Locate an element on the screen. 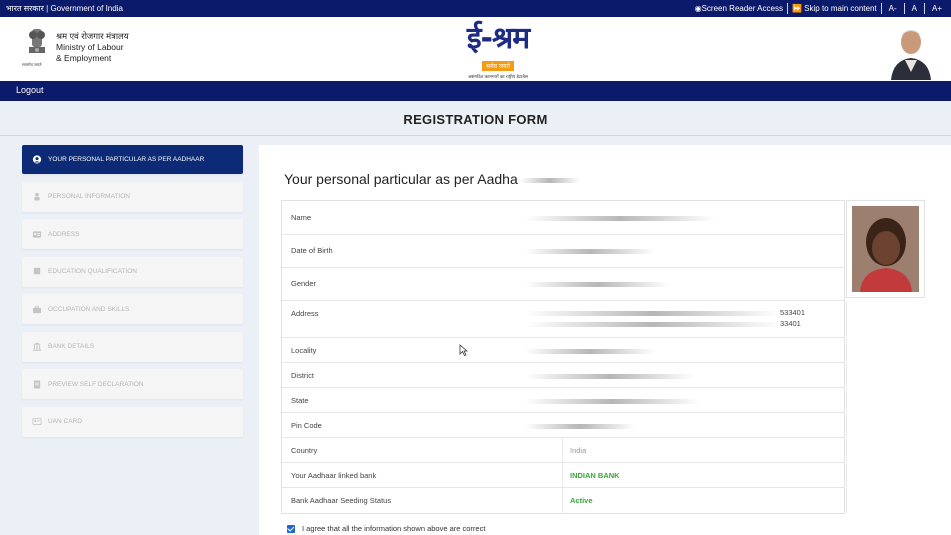 This screenshot has width=951, height=535. row-label: Pin Code is located at coordinates (306, 425).